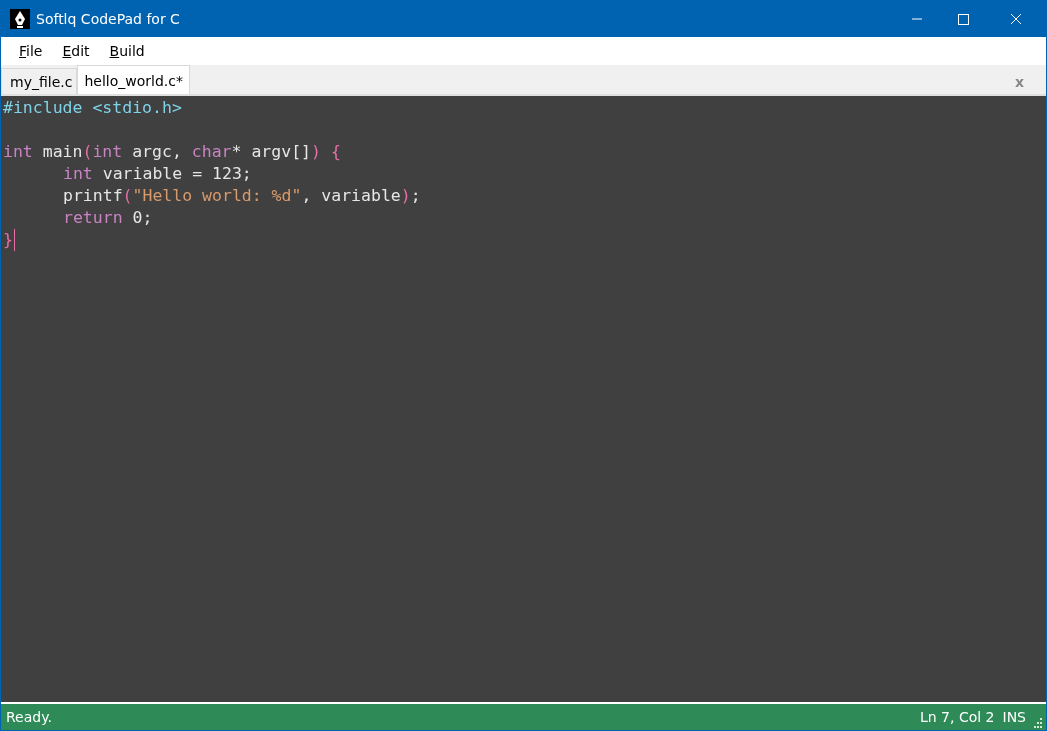  What do you see at coordinates (108, 18) in the screenshot?
I see `window-title: Softlq CodePad for C` at bounding box center [108, 18].